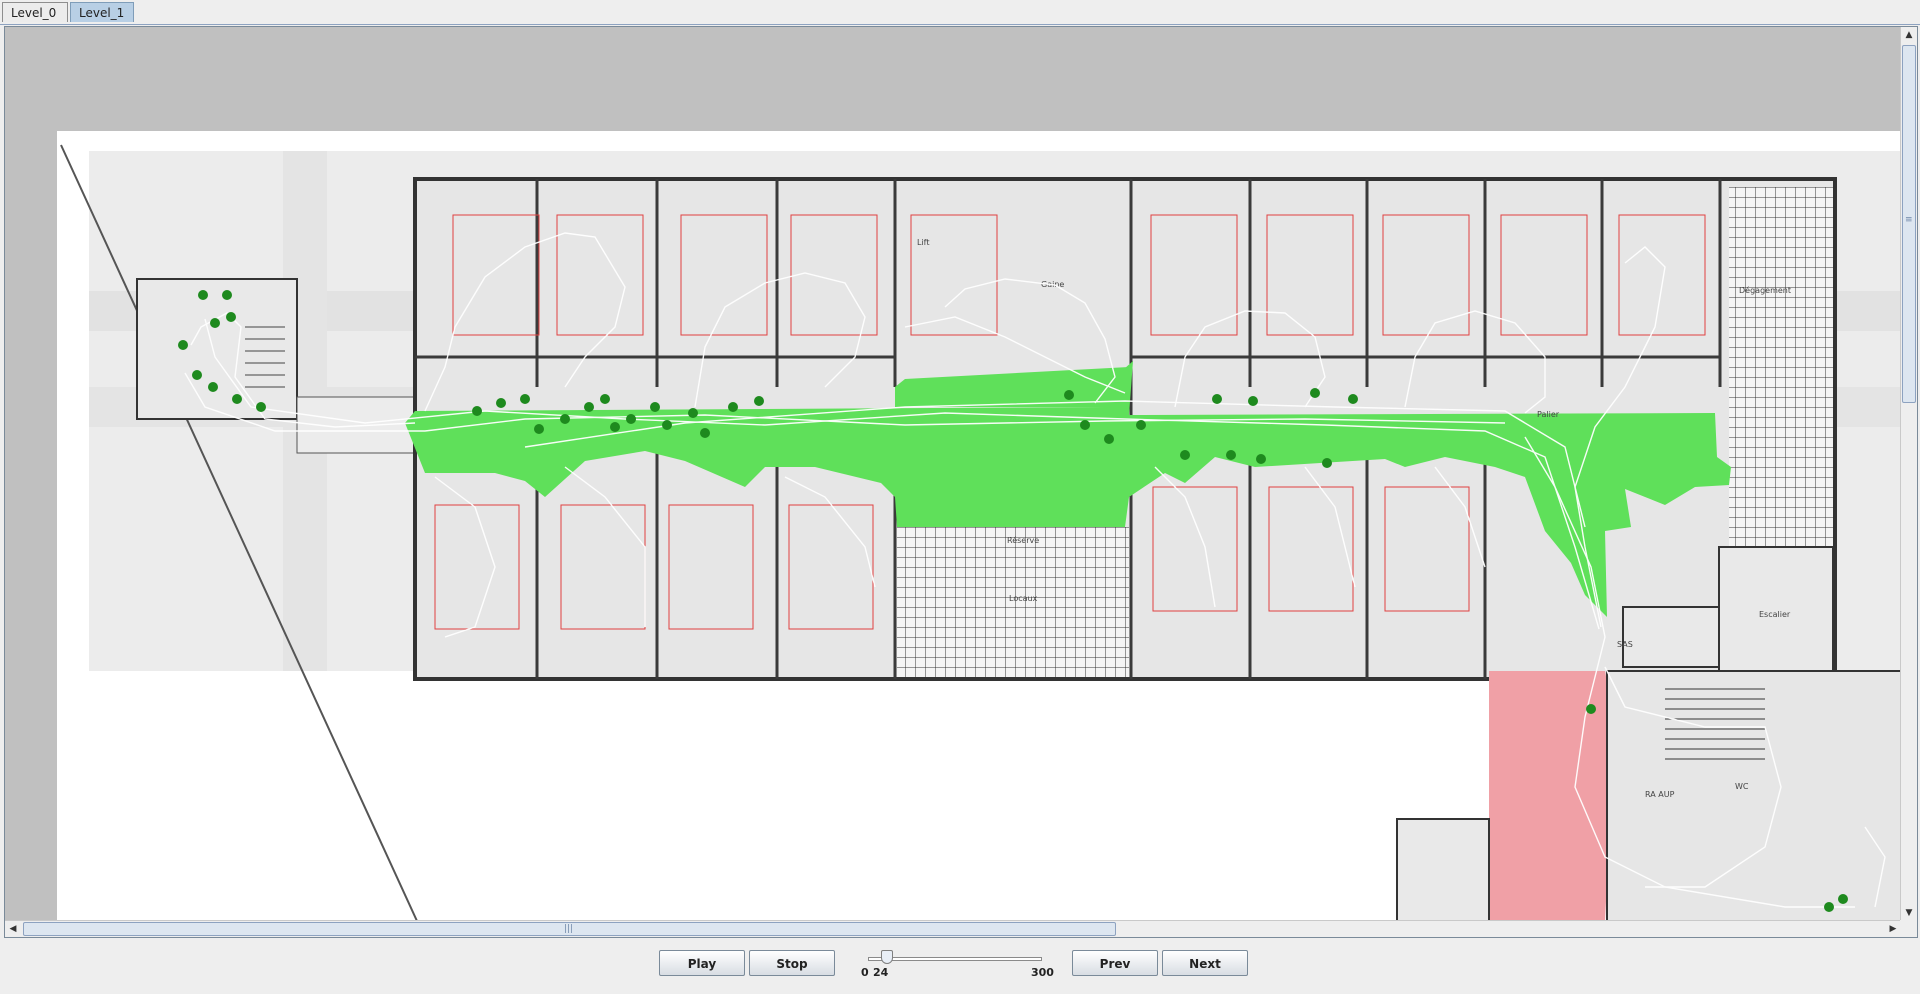  Describe the element at coordinates (923, 242) in the screenshot. I see `room-label: Lift` at that location.